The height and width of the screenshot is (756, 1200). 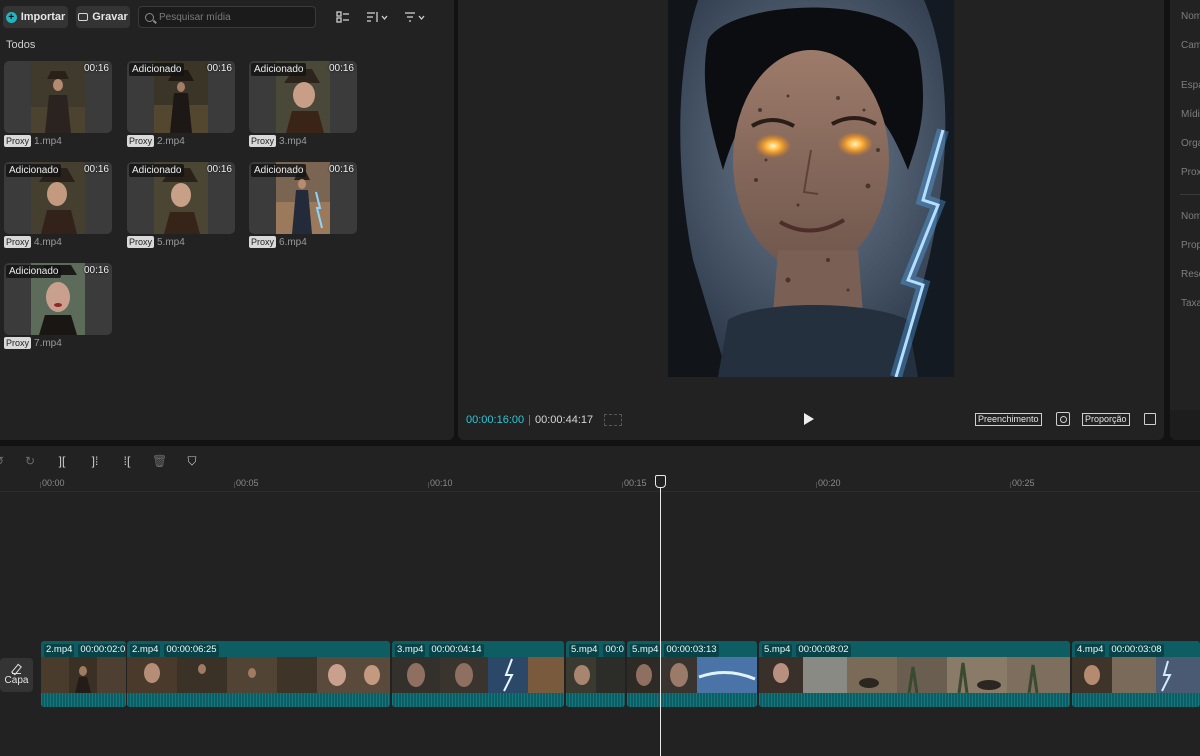 What do you see at coordinates (95, 461) in the screenshot?
I see `trim-left-icon: ]⁞` at bounding box center [95, 461].